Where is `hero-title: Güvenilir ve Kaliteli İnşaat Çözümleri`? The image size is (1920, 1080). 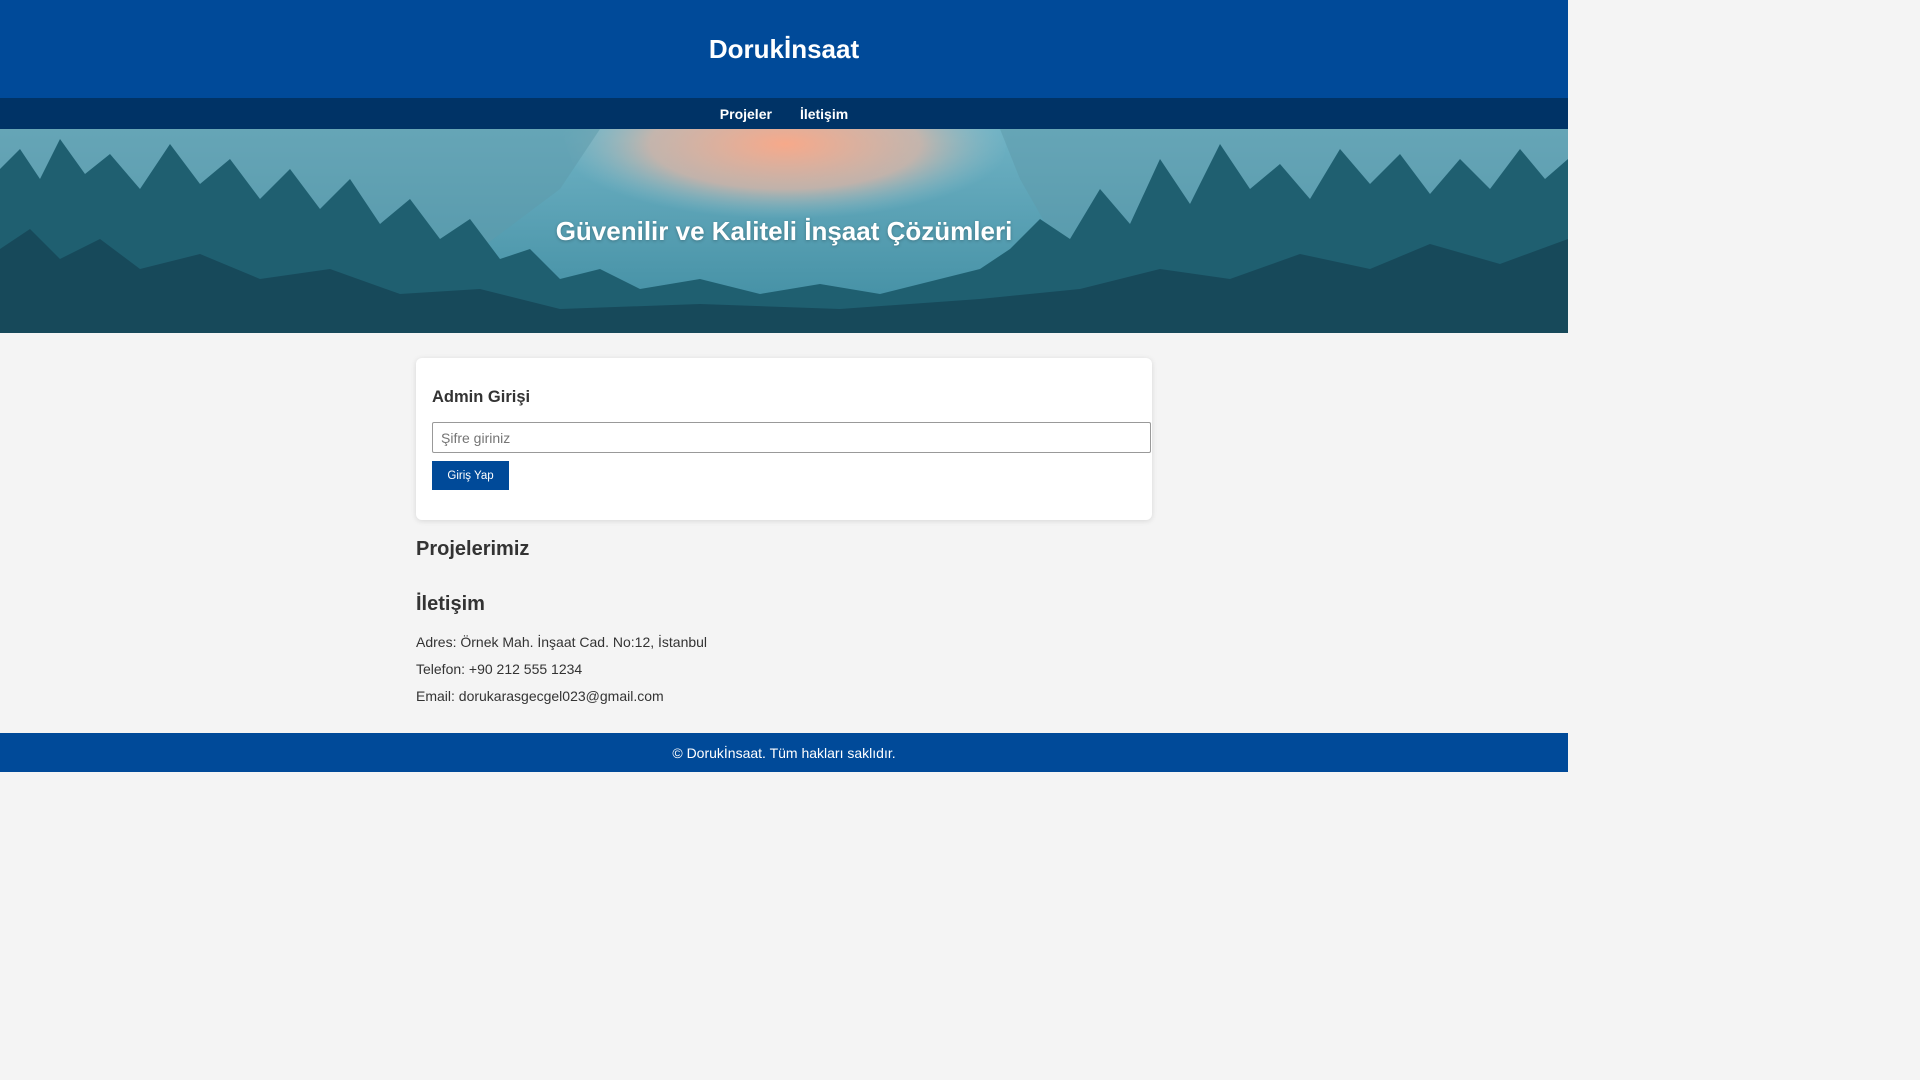
hero-title: Güvenilir ve Kaliteli İnşaat Çözümleri is located at coordinates (784, 230).